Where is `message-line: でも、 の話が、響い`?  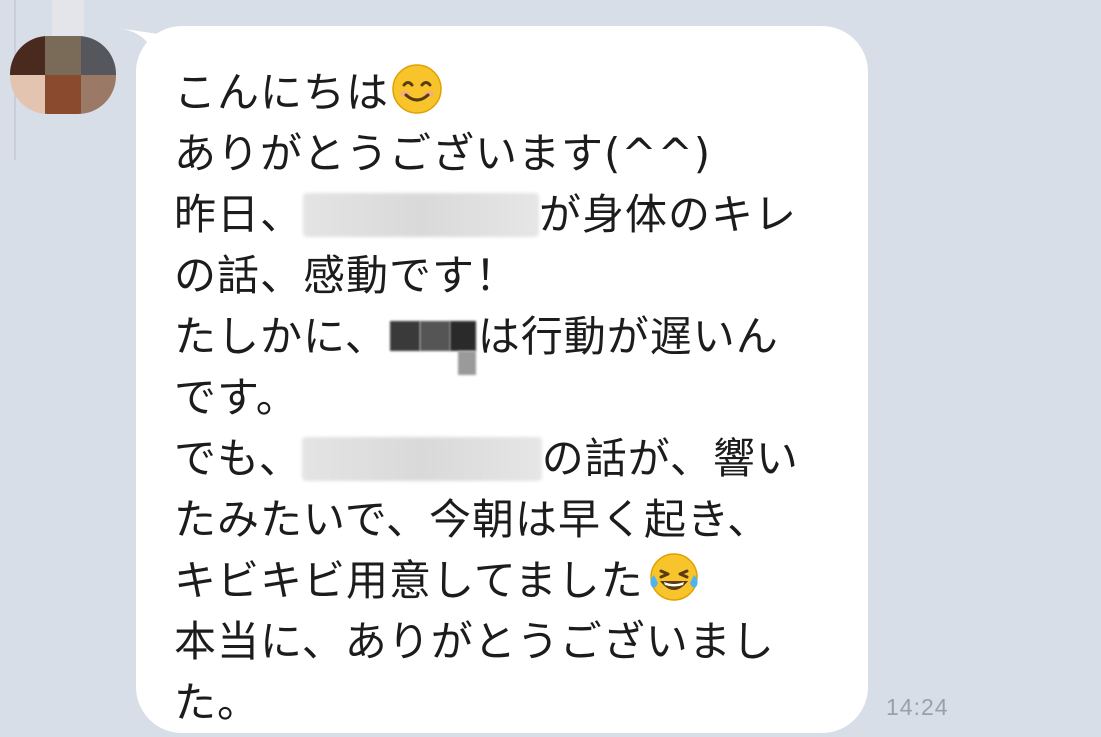 message-line: でも、 の話が、響い is located at coordinates (514, 458).